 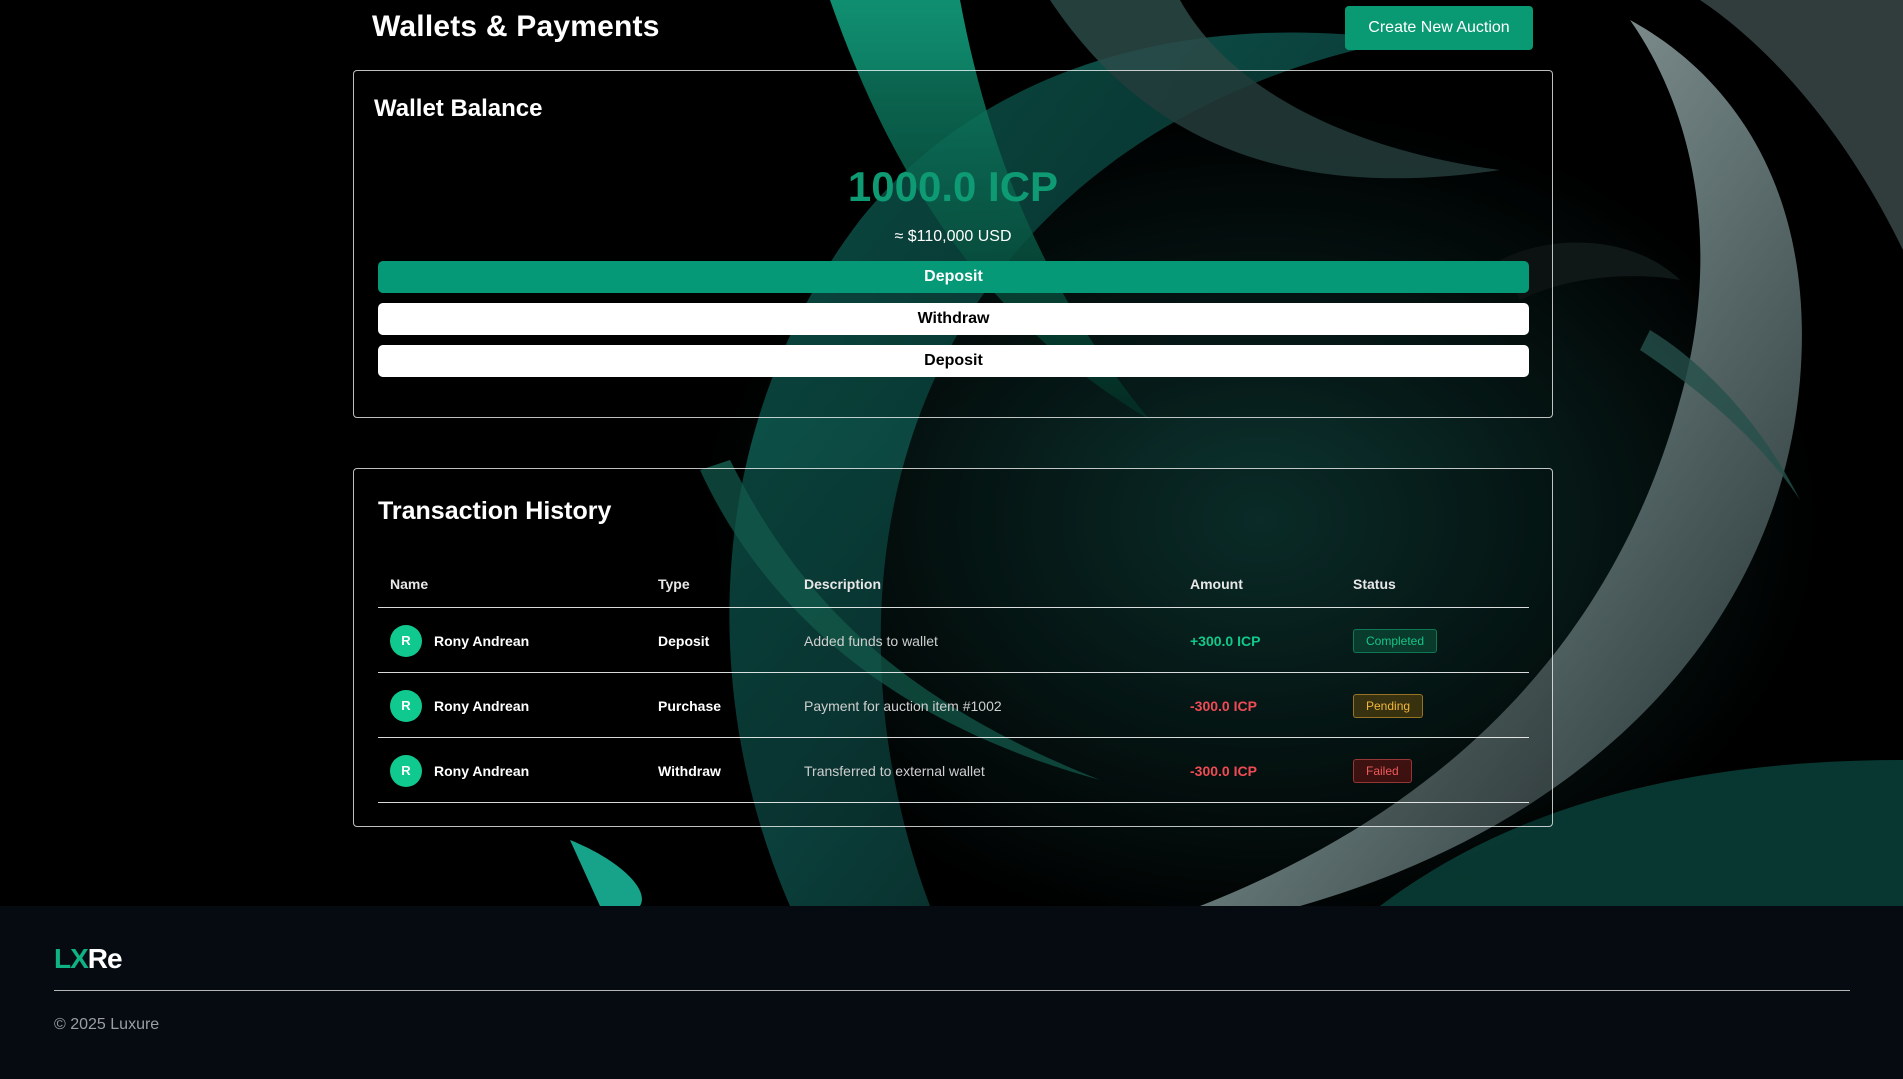 I want to click on transaction-amount: +300.0 ICP, so click(x=1225, y=640).